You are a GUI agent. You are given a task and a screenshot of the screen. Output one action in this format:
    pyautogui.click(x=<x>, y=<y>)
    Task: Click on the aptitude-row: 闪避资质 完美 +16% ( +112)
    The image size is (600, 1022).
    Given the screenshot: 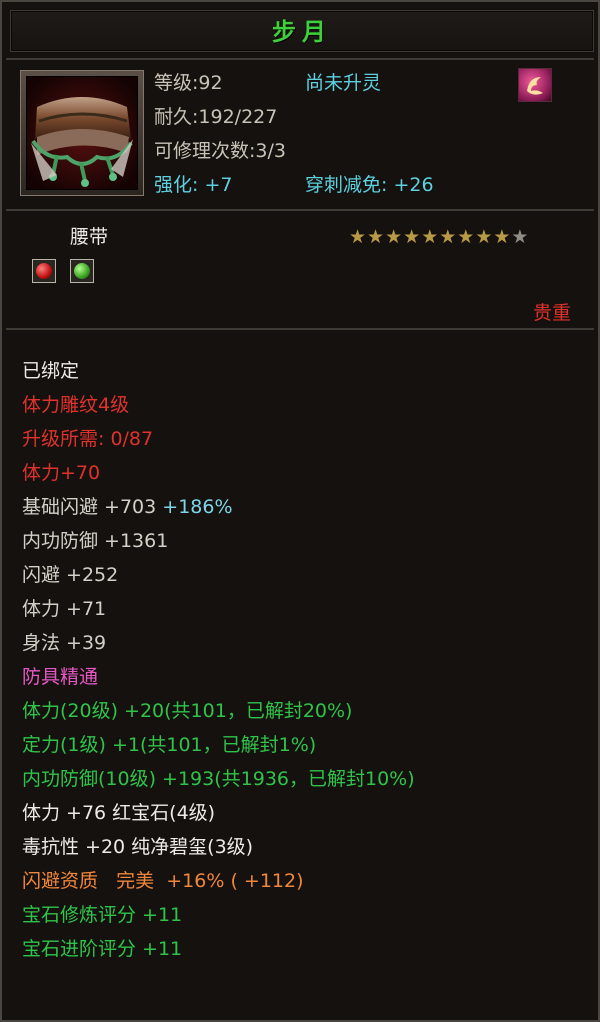 What is the action you would take?
    pyautogui.click(x=218, y=881)
    